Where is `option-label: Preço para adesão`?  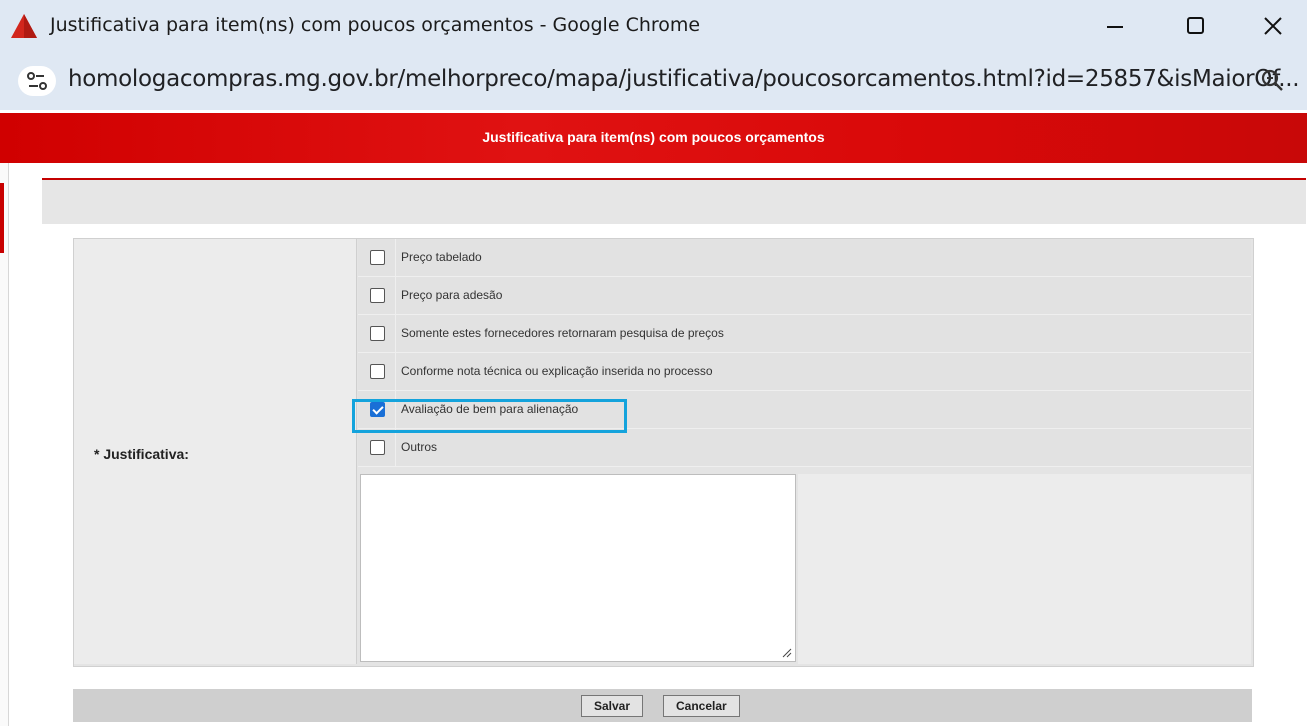 option-label: Preço para adesão is located at coordinates (452, 295).